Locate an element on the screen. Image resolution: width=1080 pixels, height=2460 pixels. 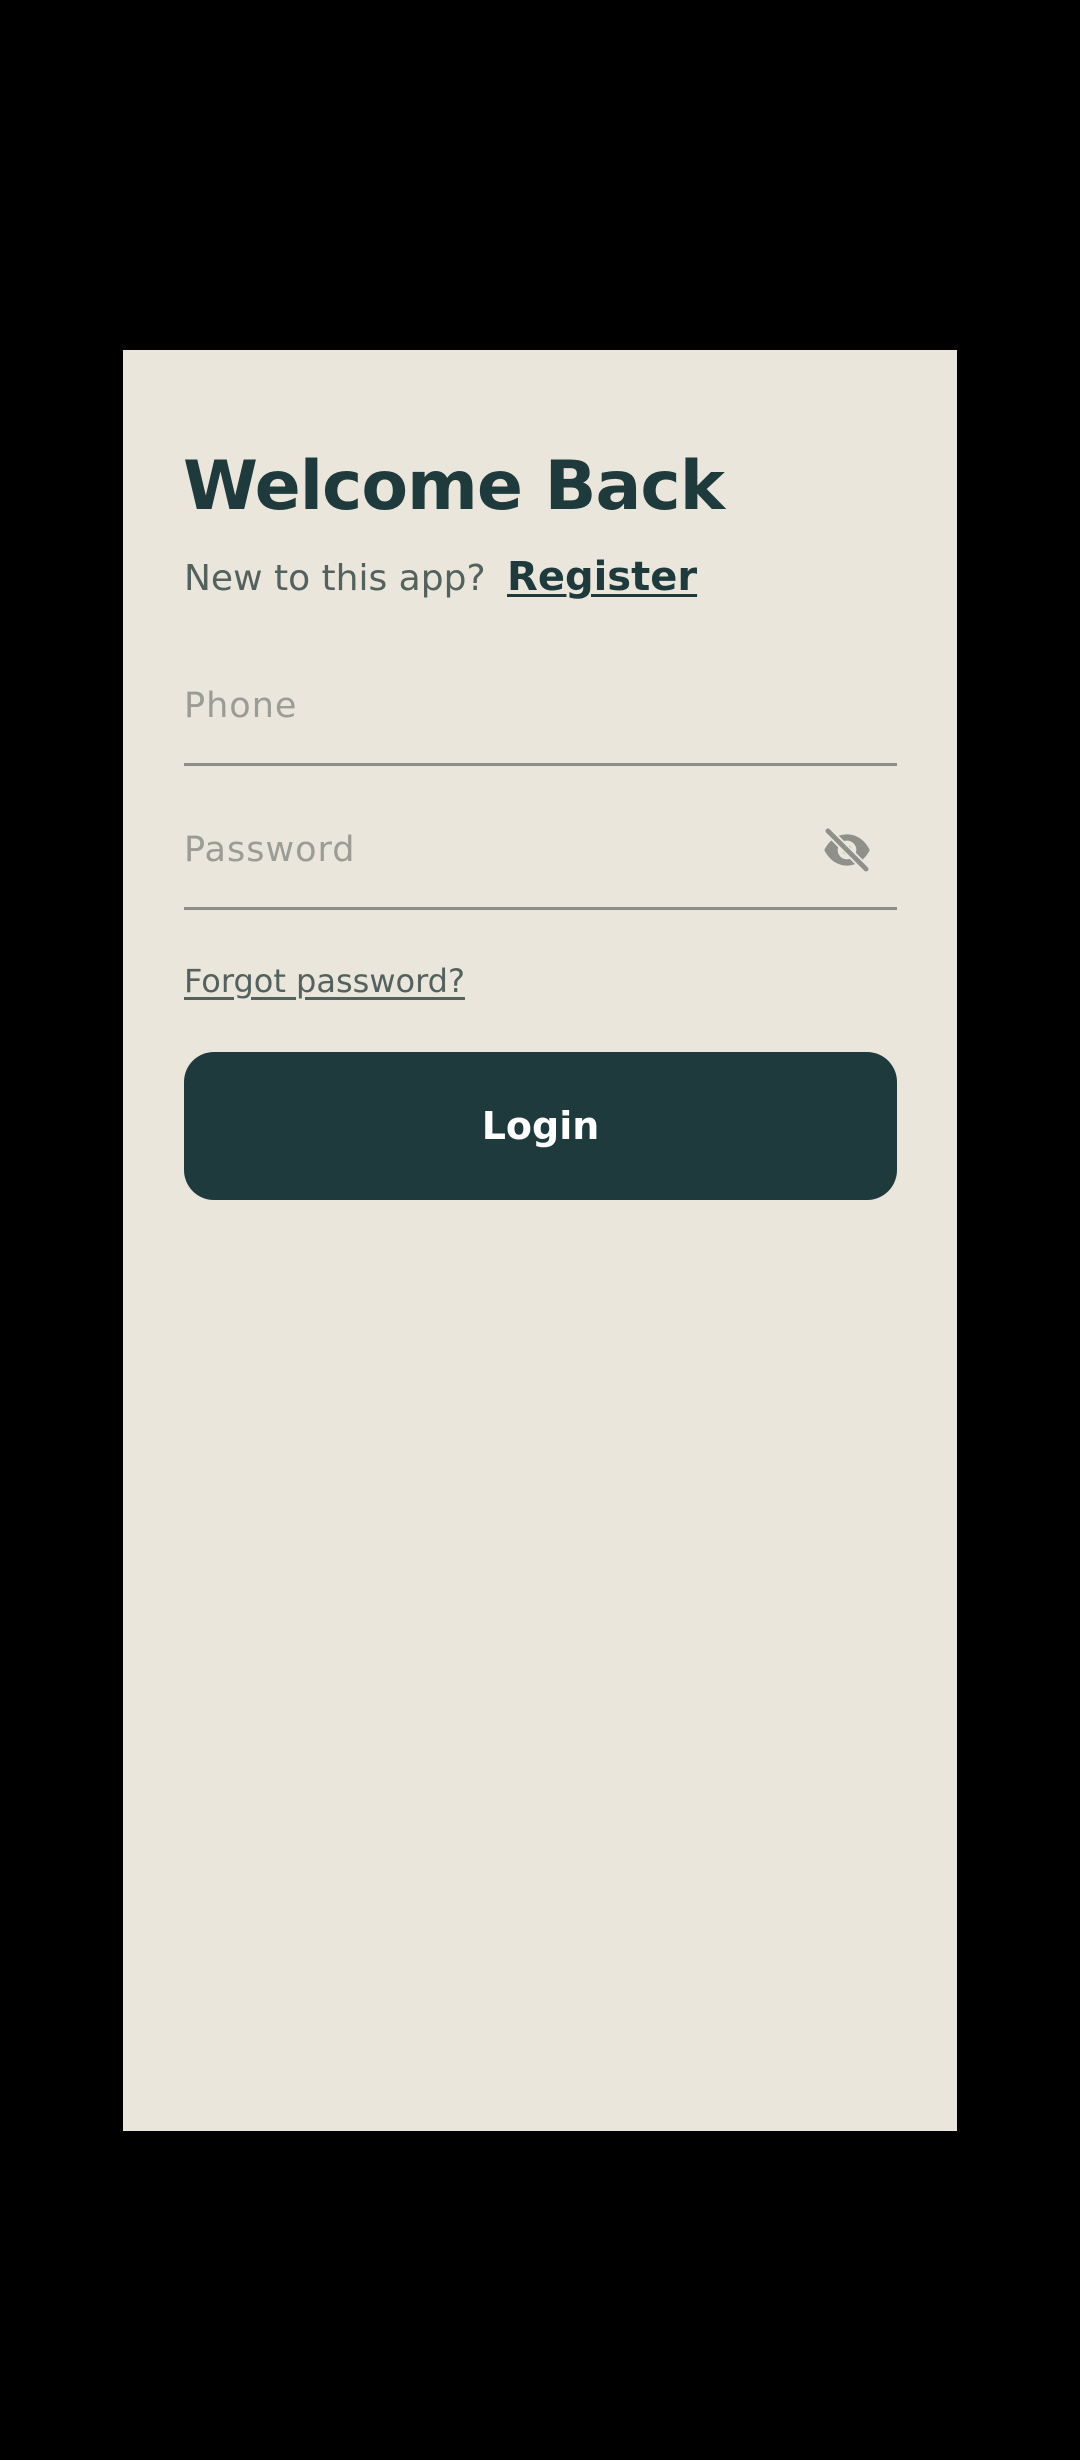
forgot-password-link: Forgot password? is located at coordinates (324, 981).